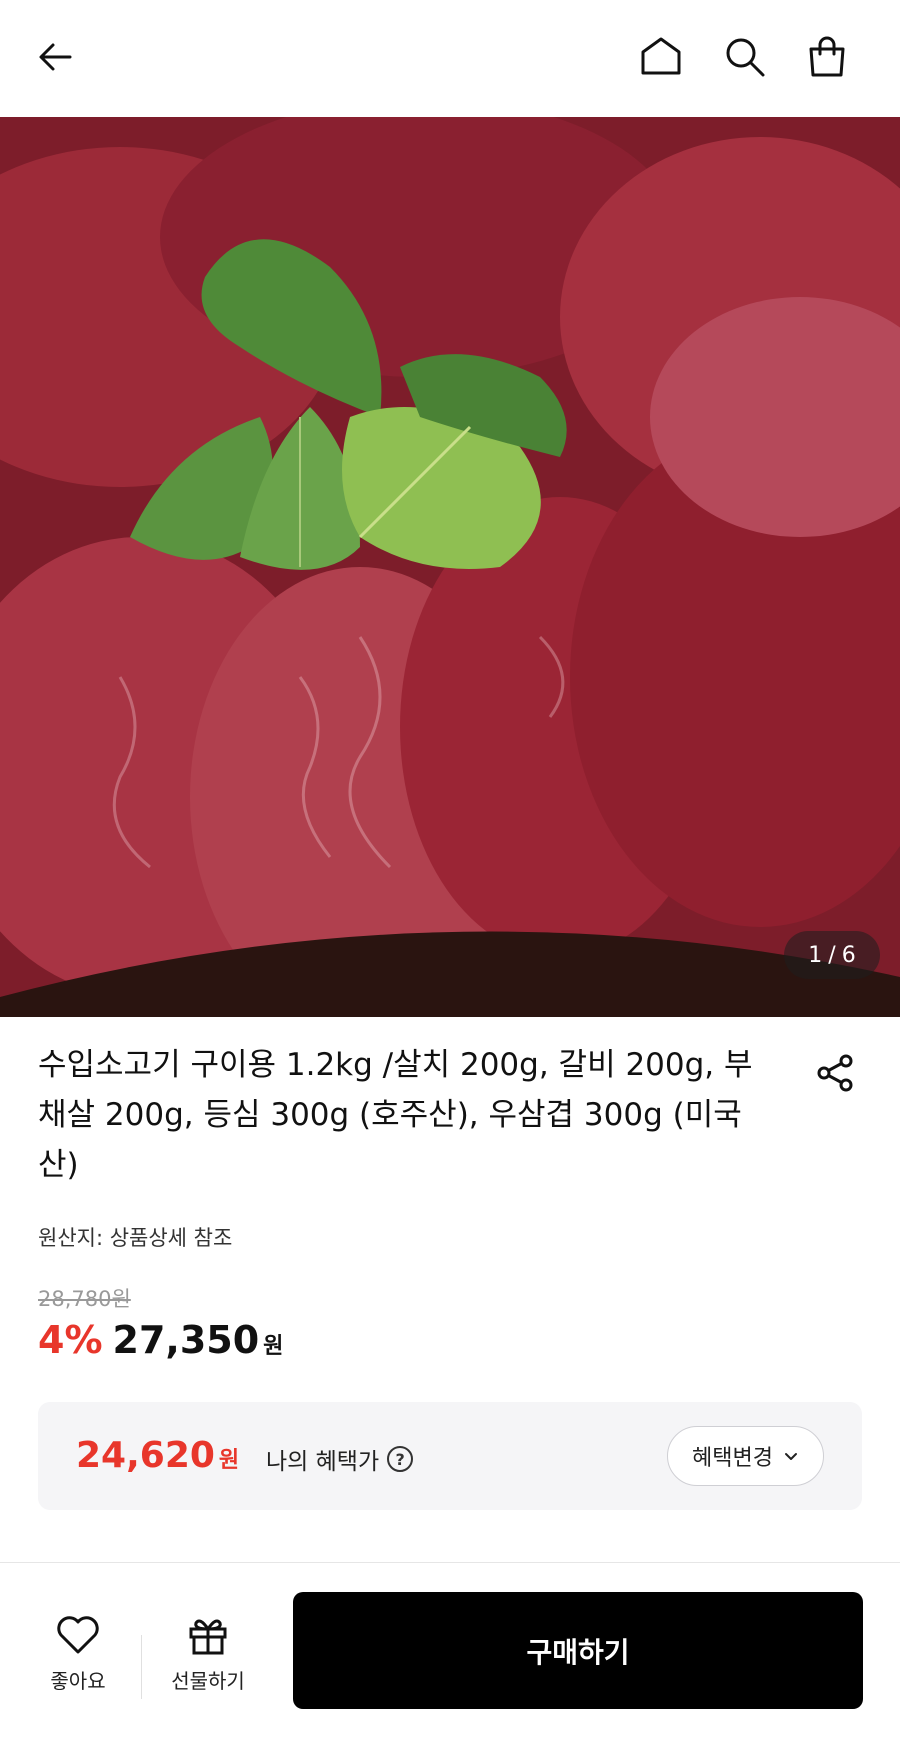  Describe the element at coordinates (208, 1681) in the screenshot. I see `gift-label: 선물하기` at that location.